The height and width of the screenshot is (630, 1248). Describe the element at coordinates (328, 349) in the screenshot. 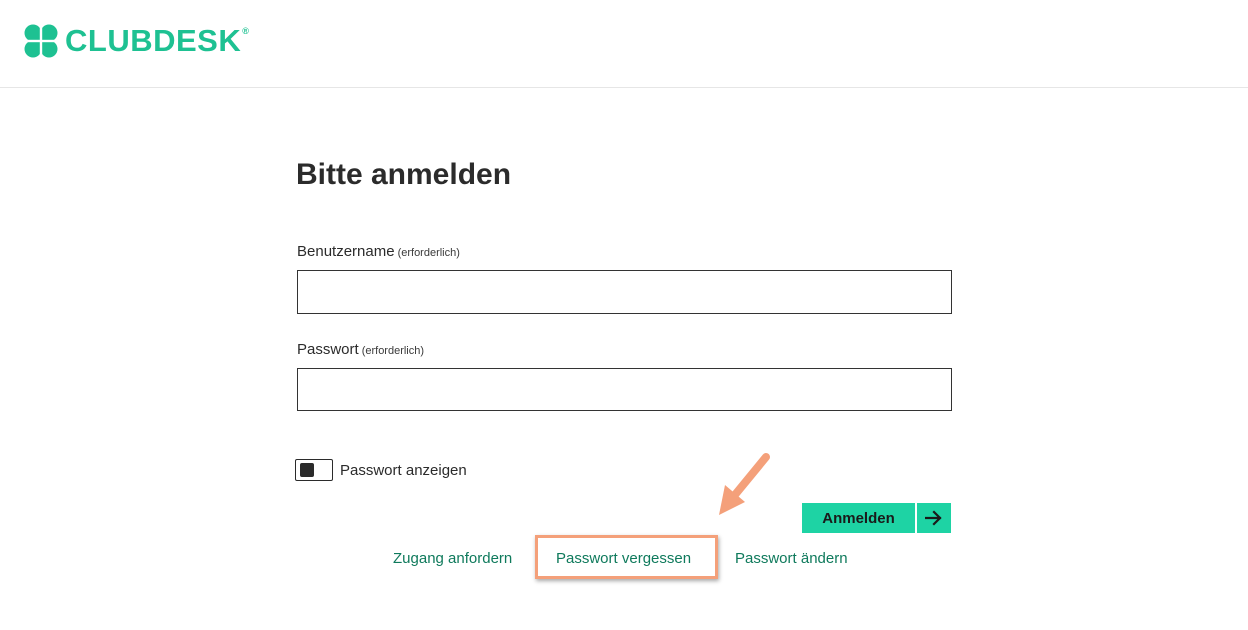

I see `password-label-text: Passwort` at that location.